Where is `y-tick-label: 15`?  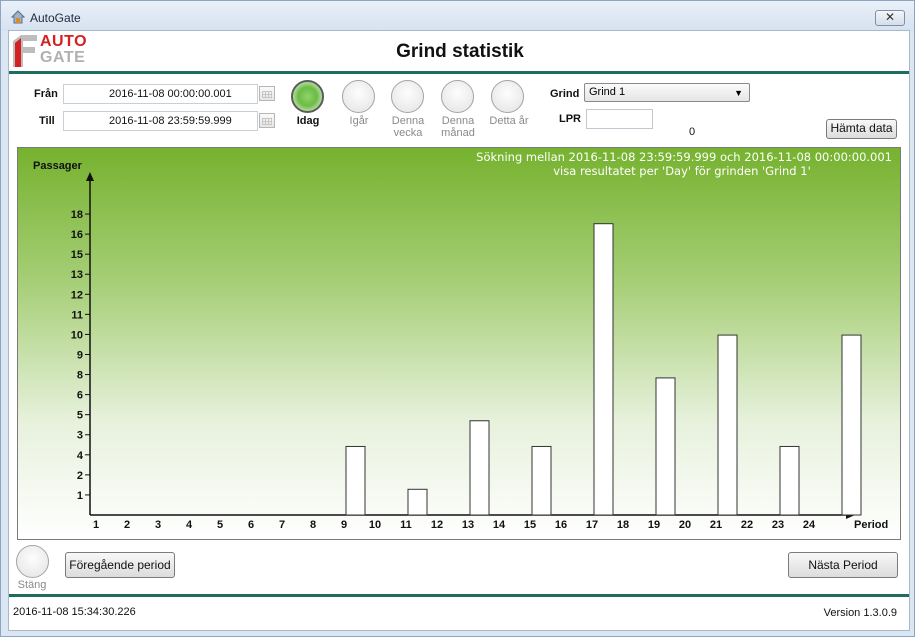 y-tick-label: 15 is located at coordinates (77, 255).